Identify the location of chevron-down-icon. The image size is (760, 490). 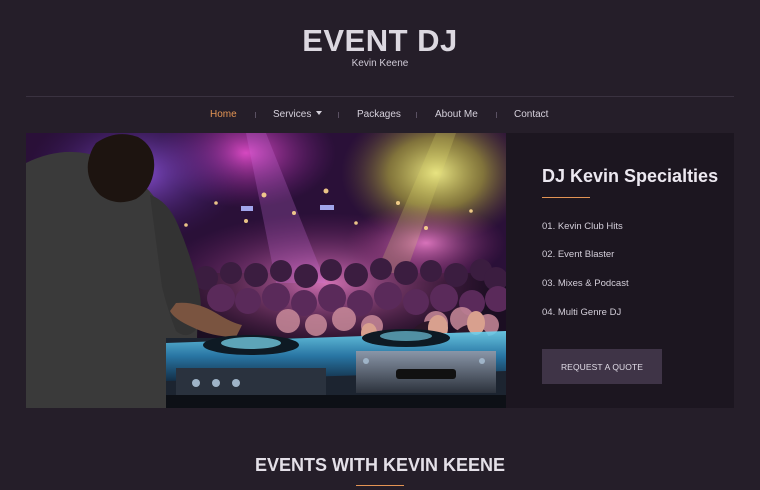
(319, 113).